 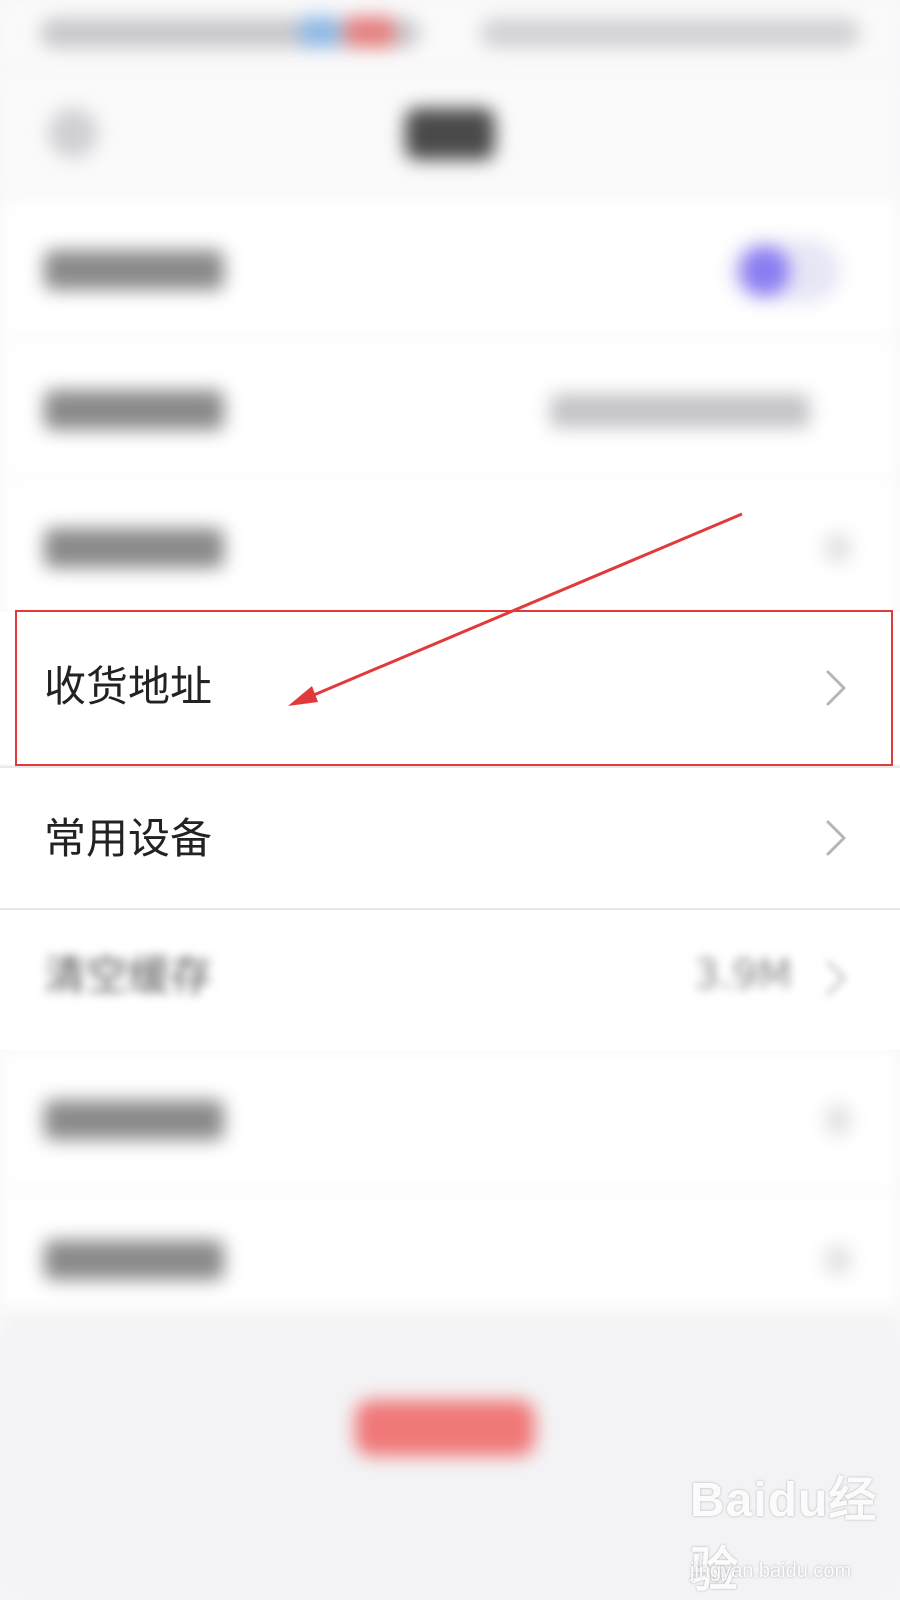 I want to click on toggle-knob, so click(x=765, y=271).